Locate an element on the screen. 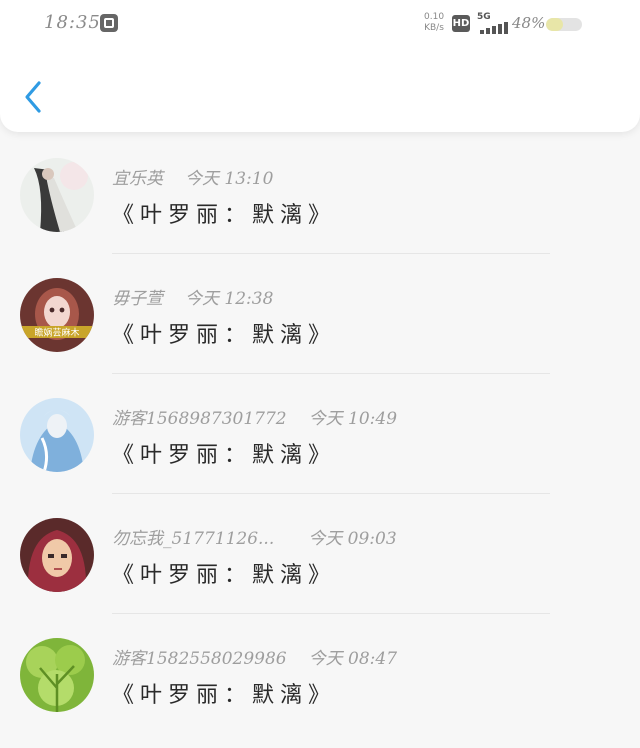  battery-percent: 48% is located at coordinates (529, 23).